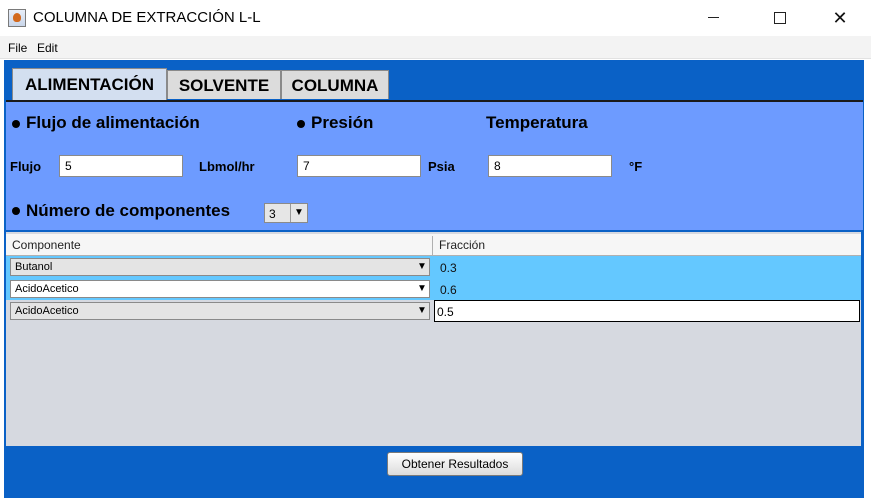 The height and width of the screenshot is (502, 871). Describe the element at coordinates (433, 289) in the screenshot. I see `table-row: AcidoAcetico ▼ 0.6` at that location.